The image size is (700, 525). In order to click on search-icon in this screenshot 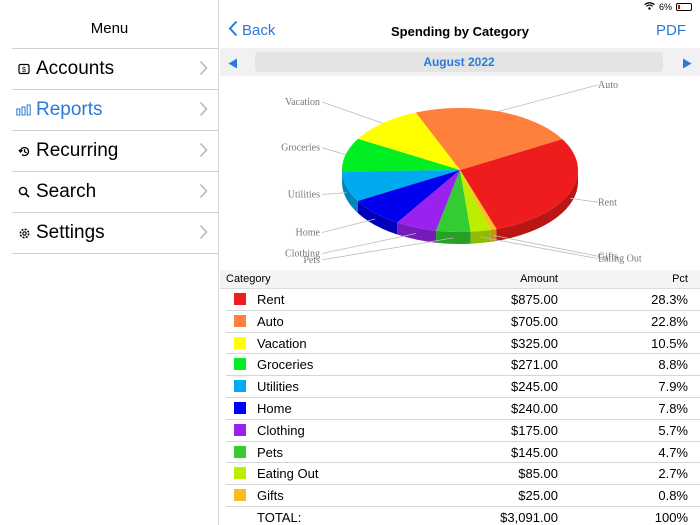, I will do `click(24, 192)`.